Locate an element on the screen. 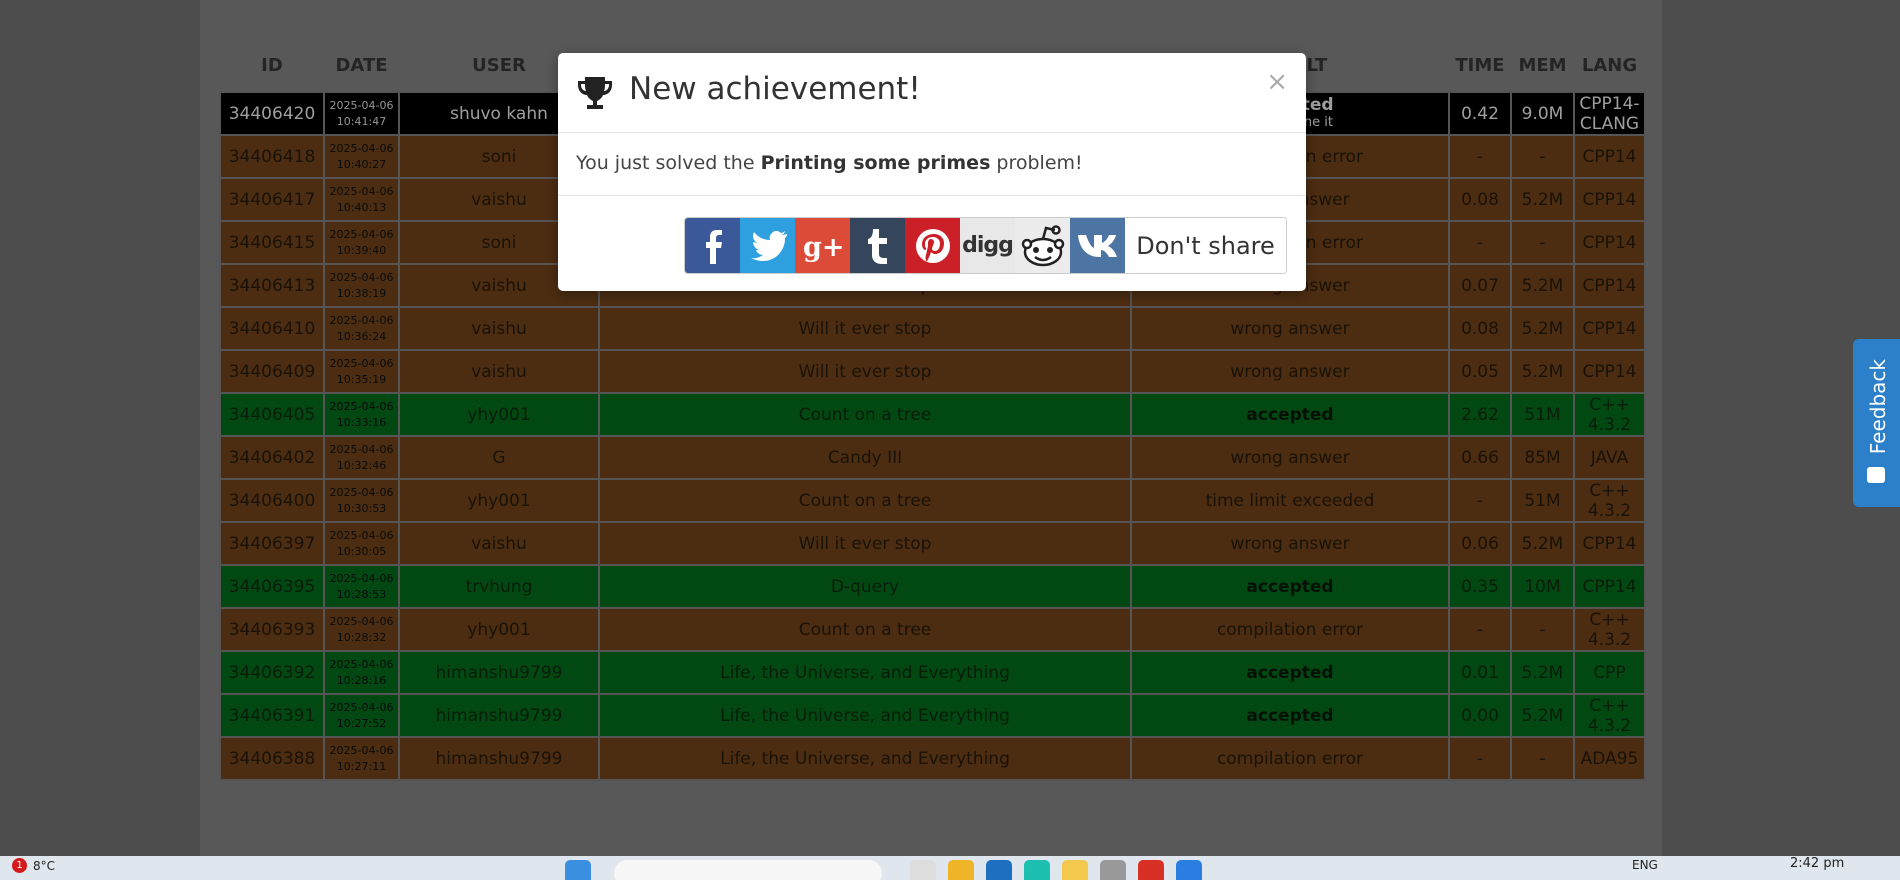  tumblr-icon is located at coordinates (877, 245).